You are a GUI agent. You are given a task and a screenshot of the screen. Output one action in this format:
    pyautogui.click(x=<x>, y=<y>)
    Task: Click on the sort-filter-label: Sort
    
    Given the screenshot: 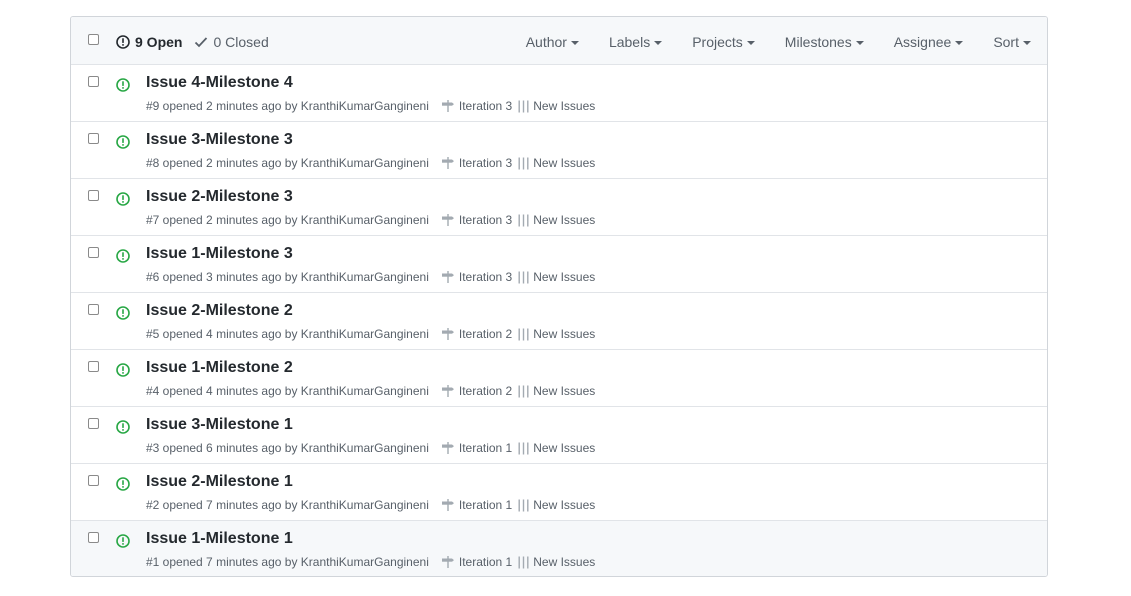 What is the action you would take?
    pyautogui.click(x=1006, y=42)
    